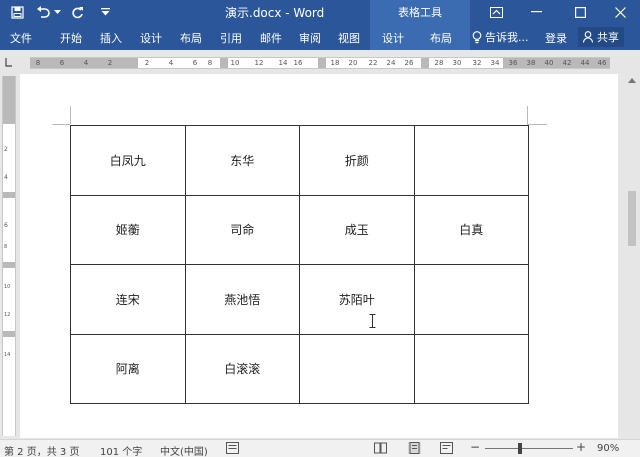 The image size is (640, 457). I want to click on undo-icon, so click(43, 12).